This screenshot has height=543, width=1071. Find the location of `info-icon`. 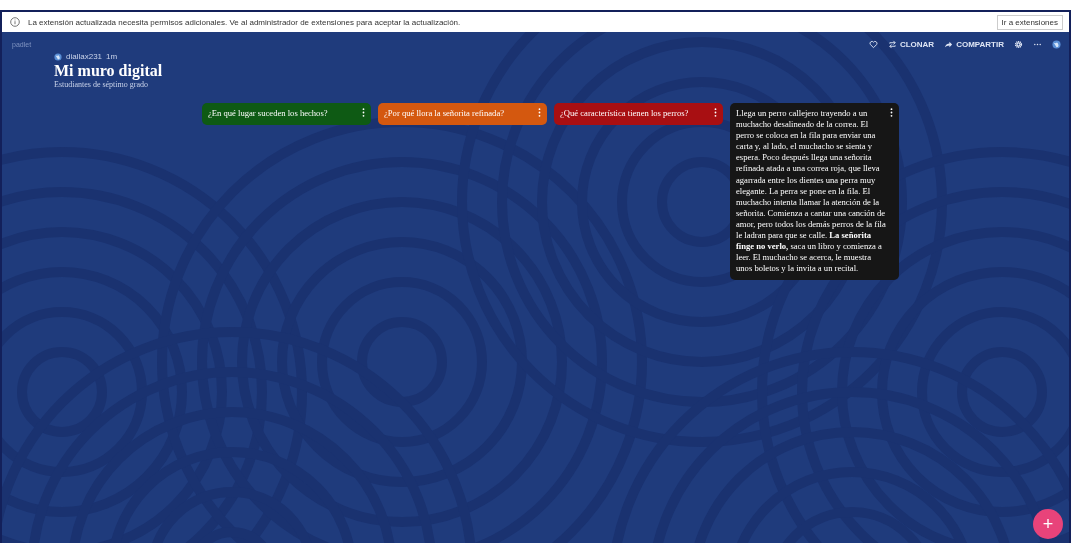

info-icon is located at coordinates (15, 22).